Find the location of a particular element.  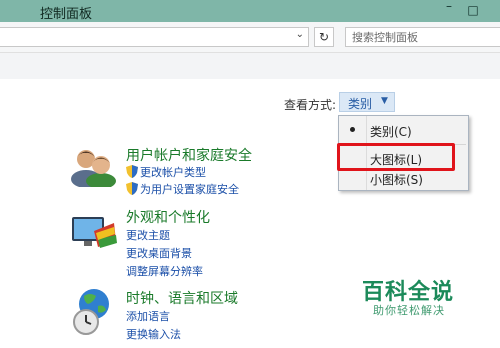

command-strip is located at coordinates (250, 66).